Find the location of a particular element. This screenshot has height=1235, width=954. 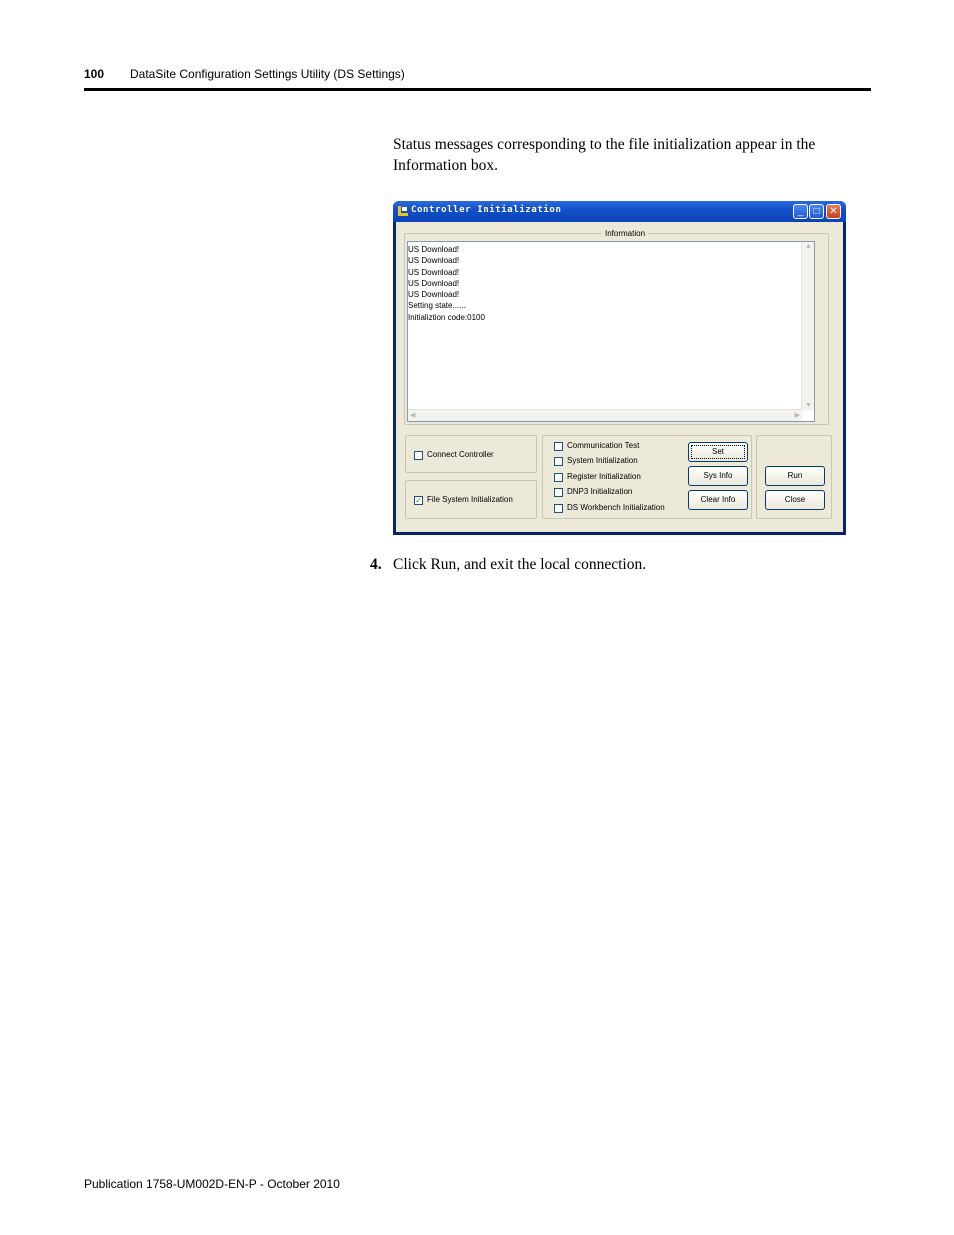

communication-test-label: Communication Test is located at coordinates (603, 445).